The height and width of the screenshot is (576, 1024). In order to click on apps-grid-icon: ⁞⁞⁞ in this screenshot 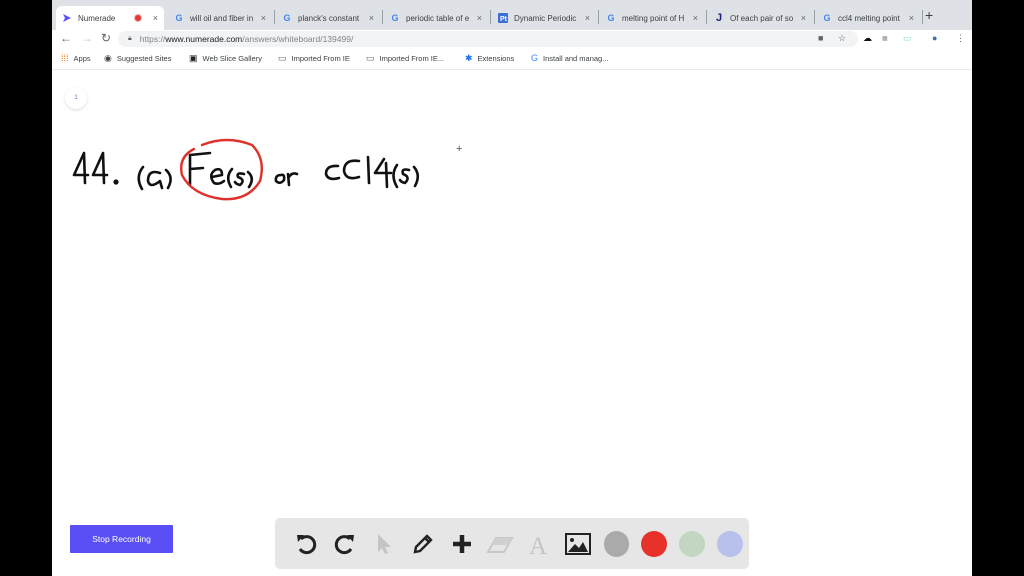, I will do `click(65, 58)`.